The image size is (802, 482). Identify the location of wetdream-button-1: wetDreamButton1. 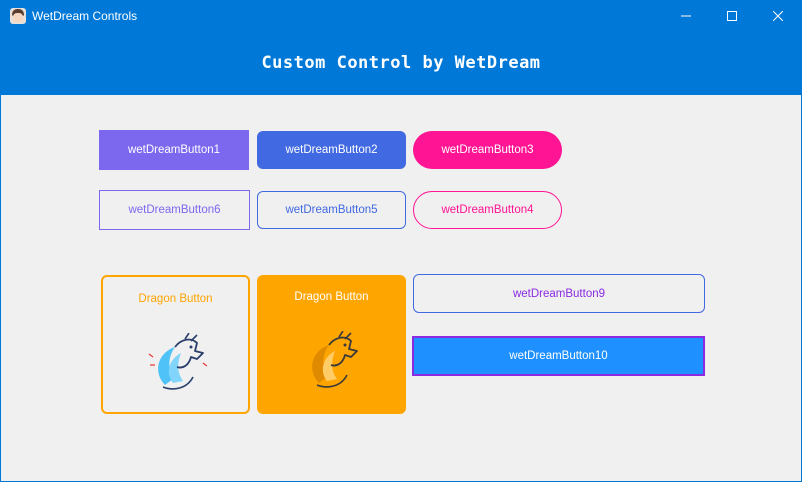
(174, 150).